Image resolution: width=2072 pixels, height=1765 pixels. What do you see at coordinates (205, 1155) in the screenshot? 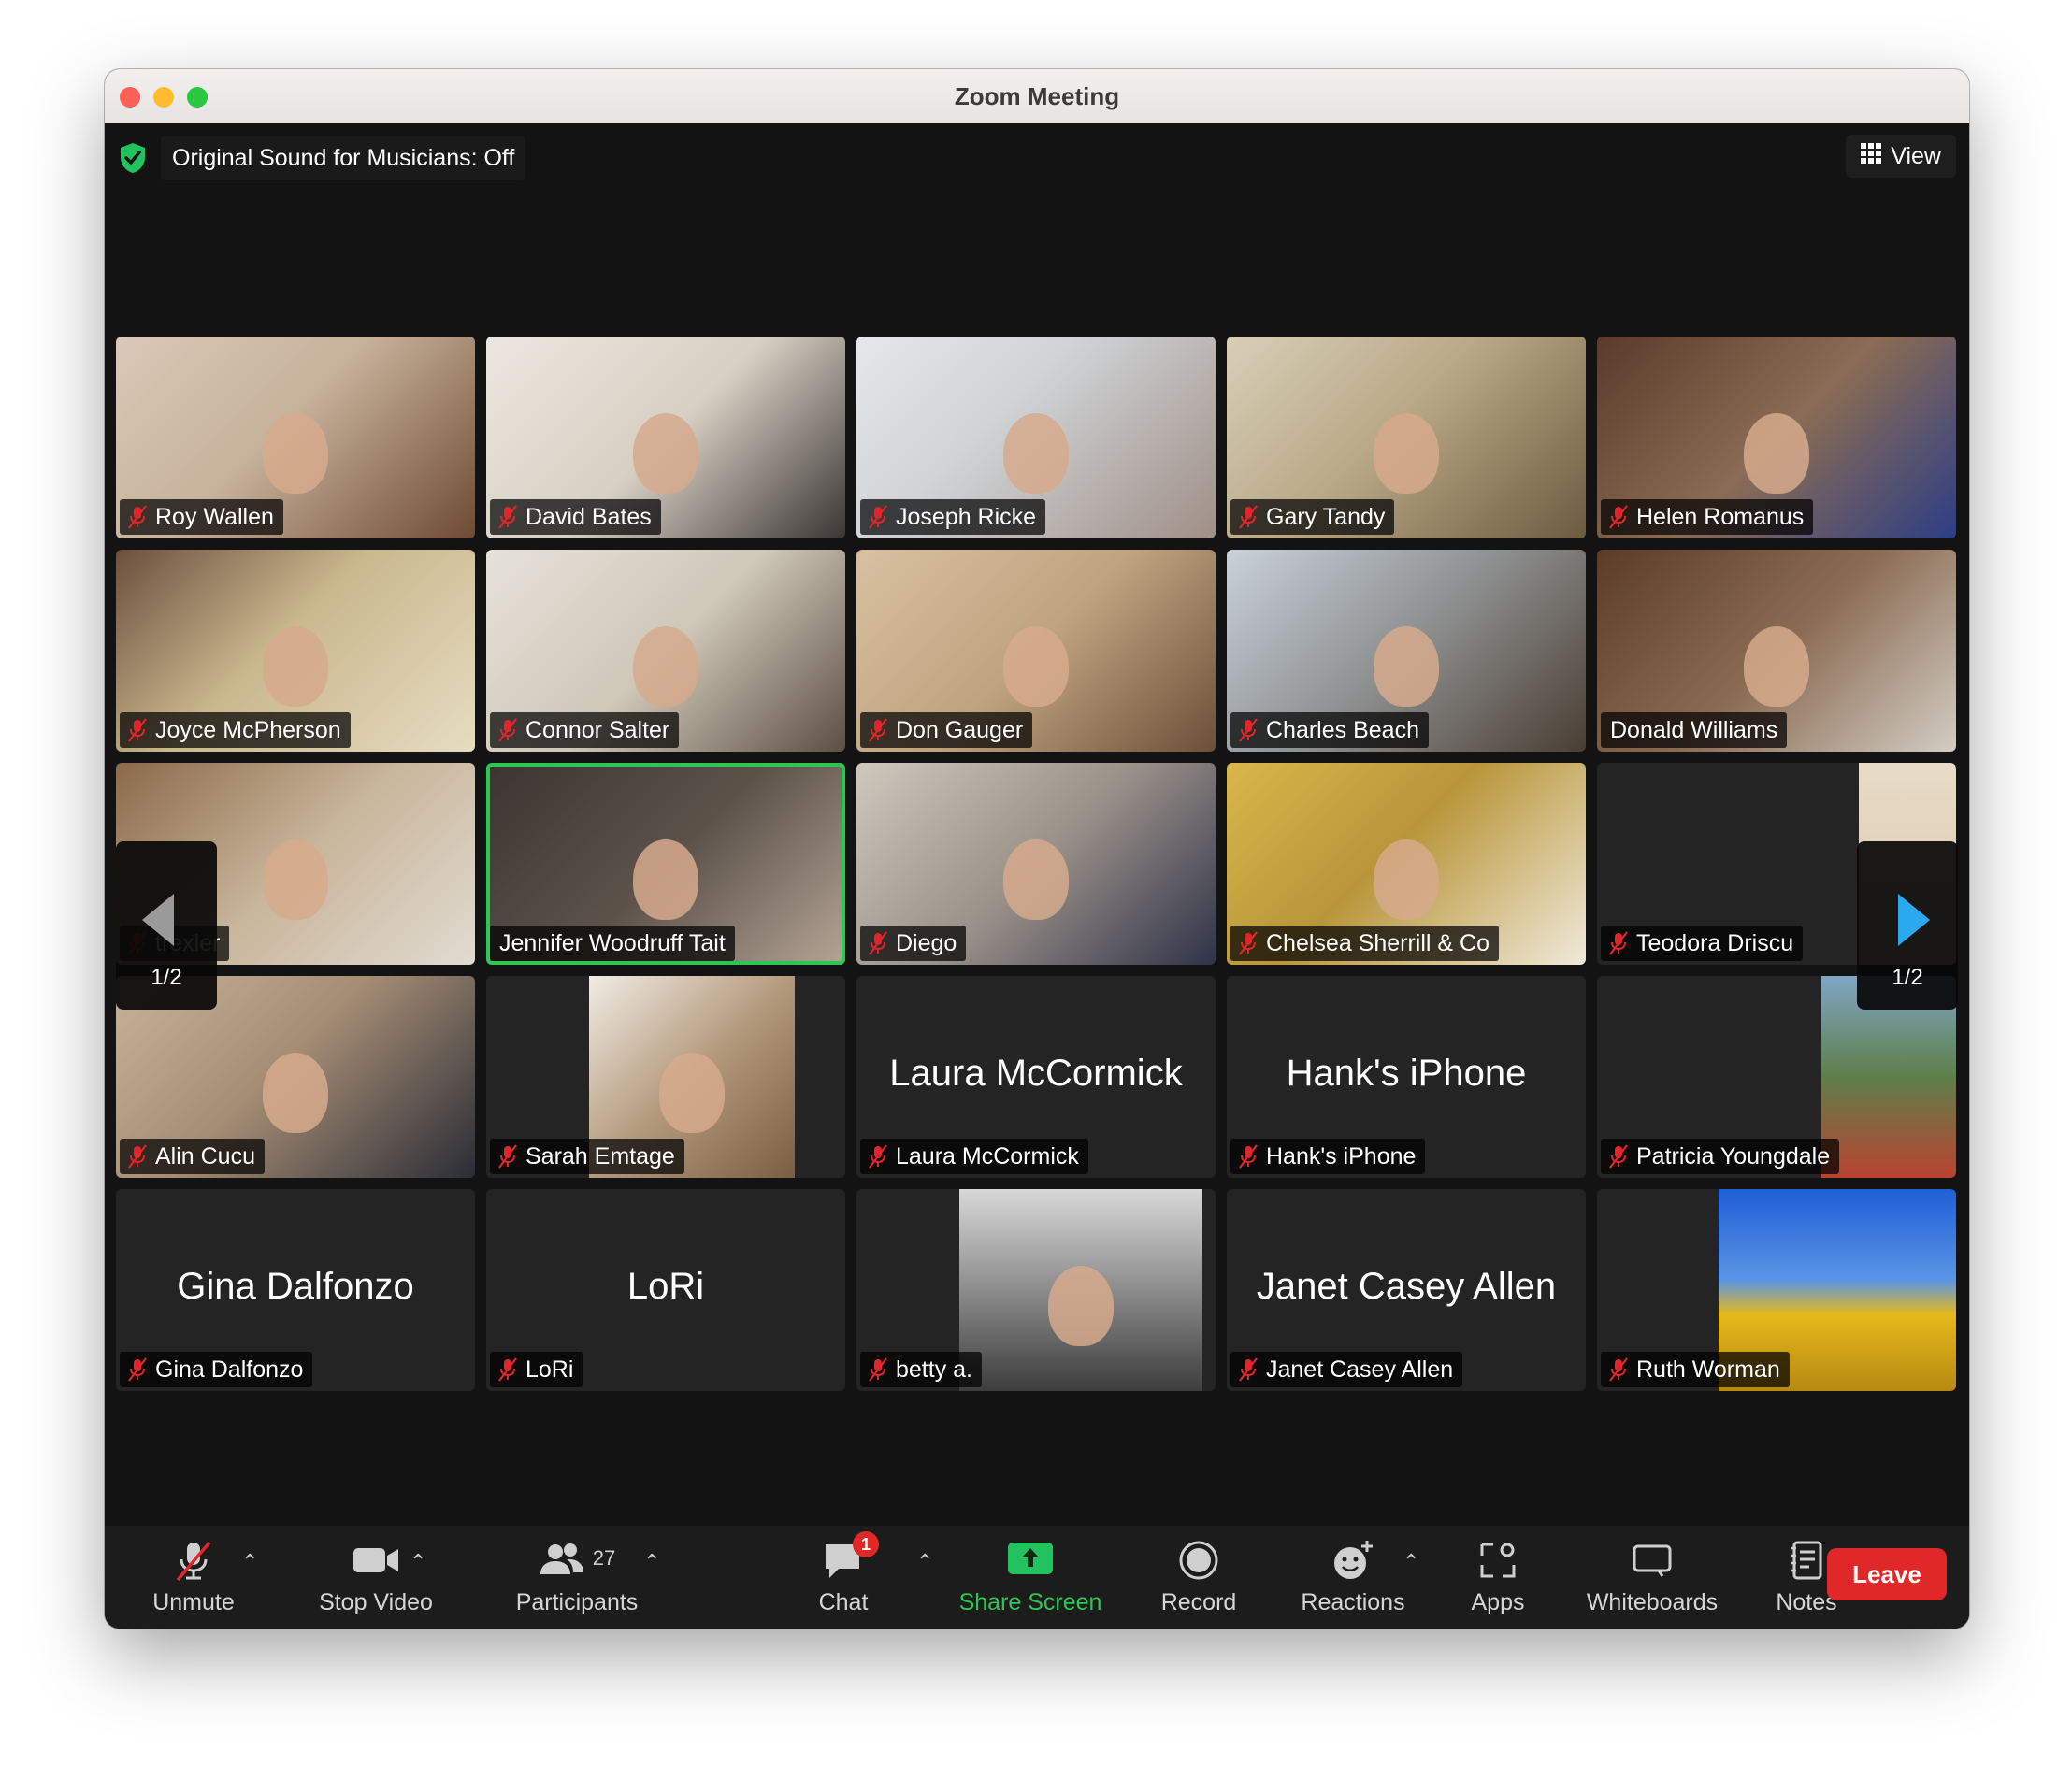
I see `participant-name: Alin Cucu` at bounding box center [205, 1155].